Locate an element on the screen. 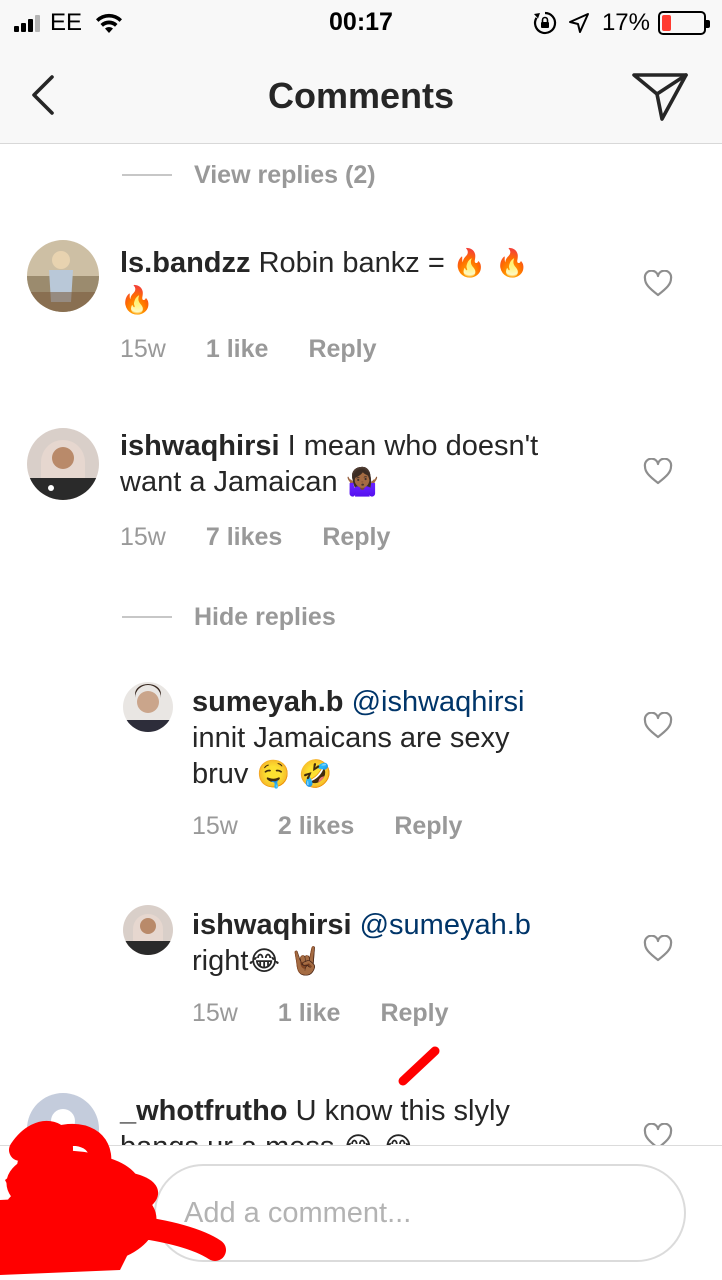  comment-body: U know this slyly is located at coordinates (398, 1111).